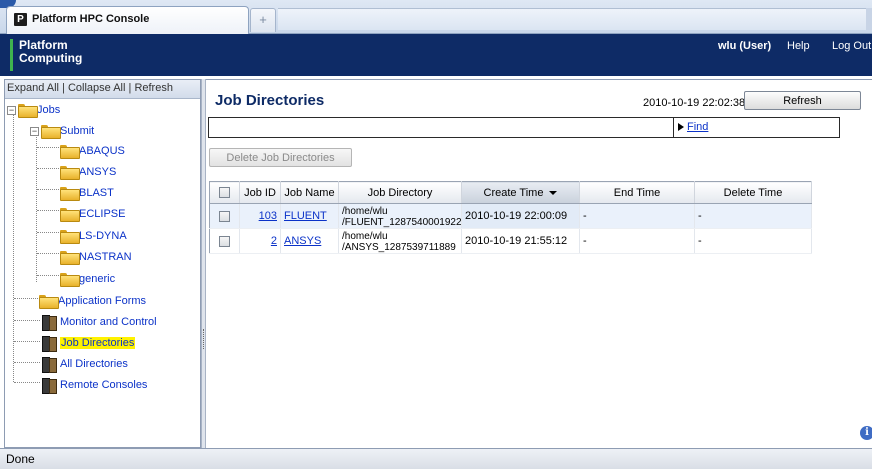 The height and width of the screenshot is (469, 872). I want to click on tree-node-nastran: NASTRAN, so click(96, 257).